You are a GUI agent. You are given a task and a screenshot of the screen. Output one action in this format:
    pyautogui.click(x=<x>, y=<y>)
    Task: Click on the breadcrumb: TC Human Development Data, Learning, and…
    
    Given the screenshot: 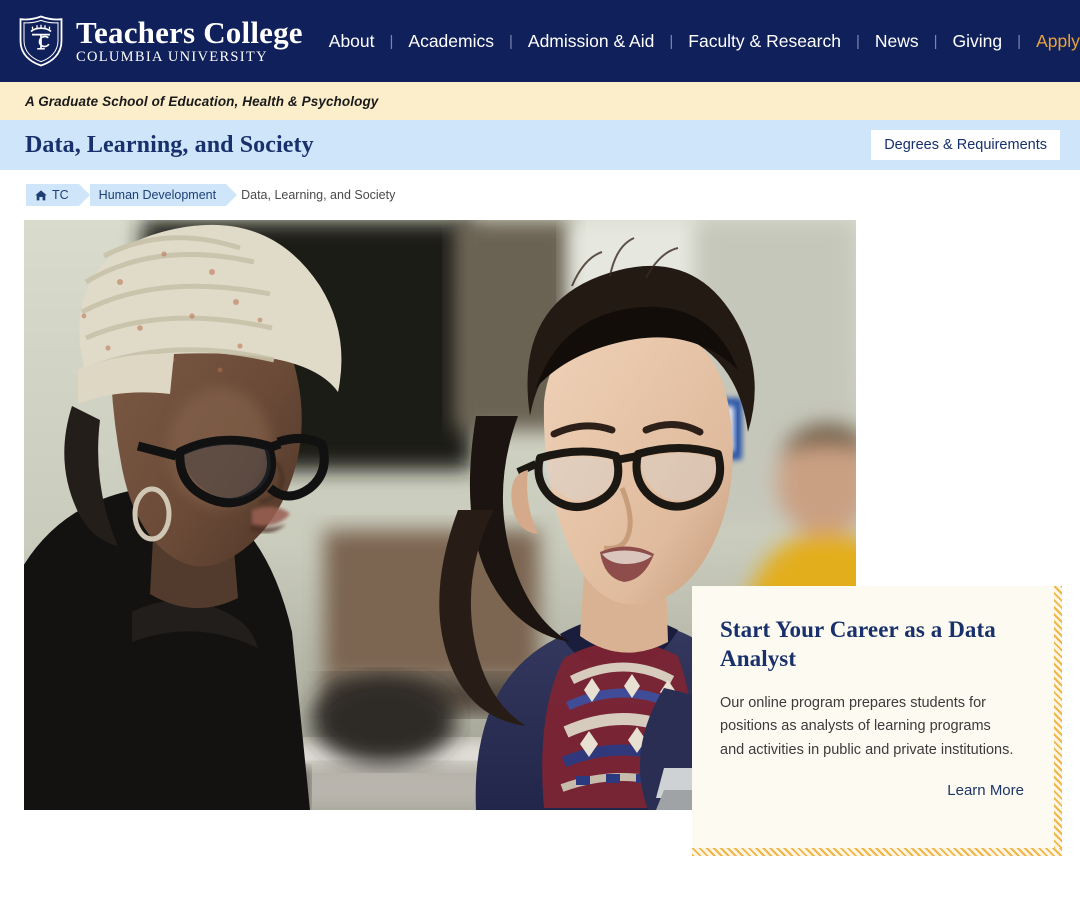 What is the action you would take?
    pyautogui.click(x=210, y=195)
    